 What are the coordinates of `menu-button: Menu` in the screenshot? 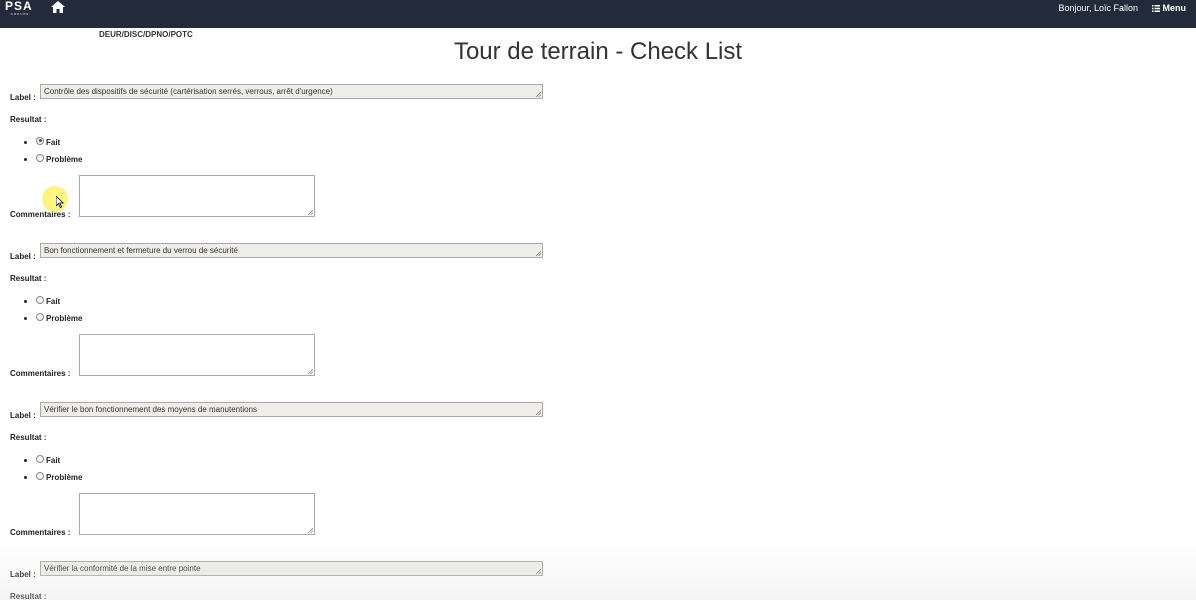 It's located at (1169, 8).